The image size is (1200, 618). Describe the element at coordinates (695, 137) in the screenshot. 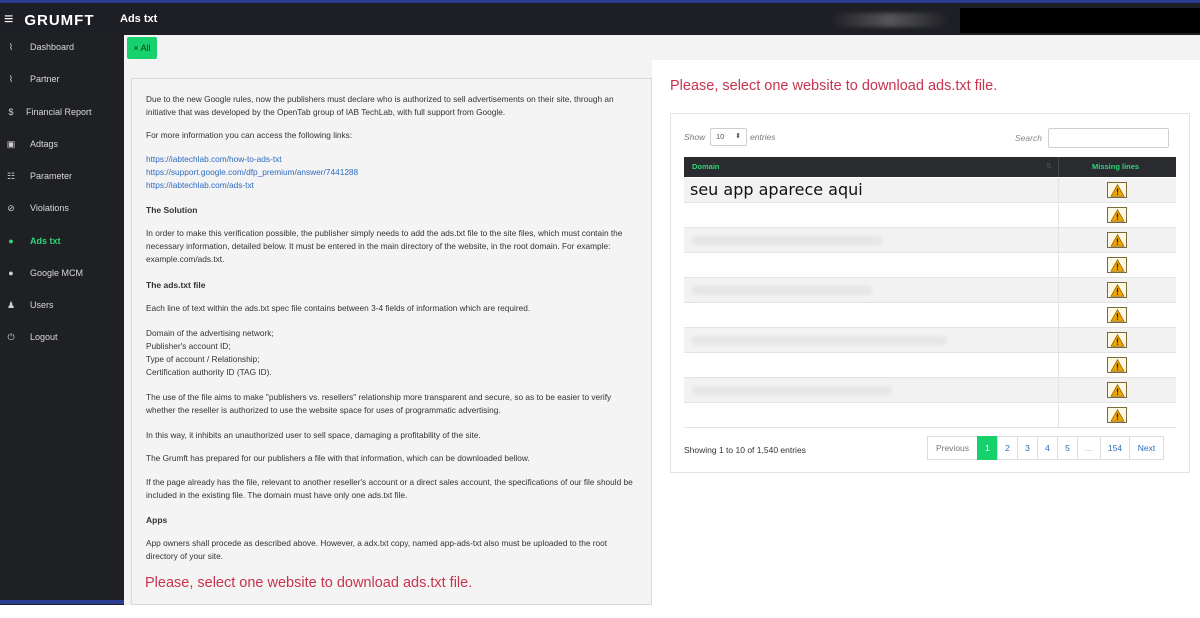

I see `show-label: Show` at that location.